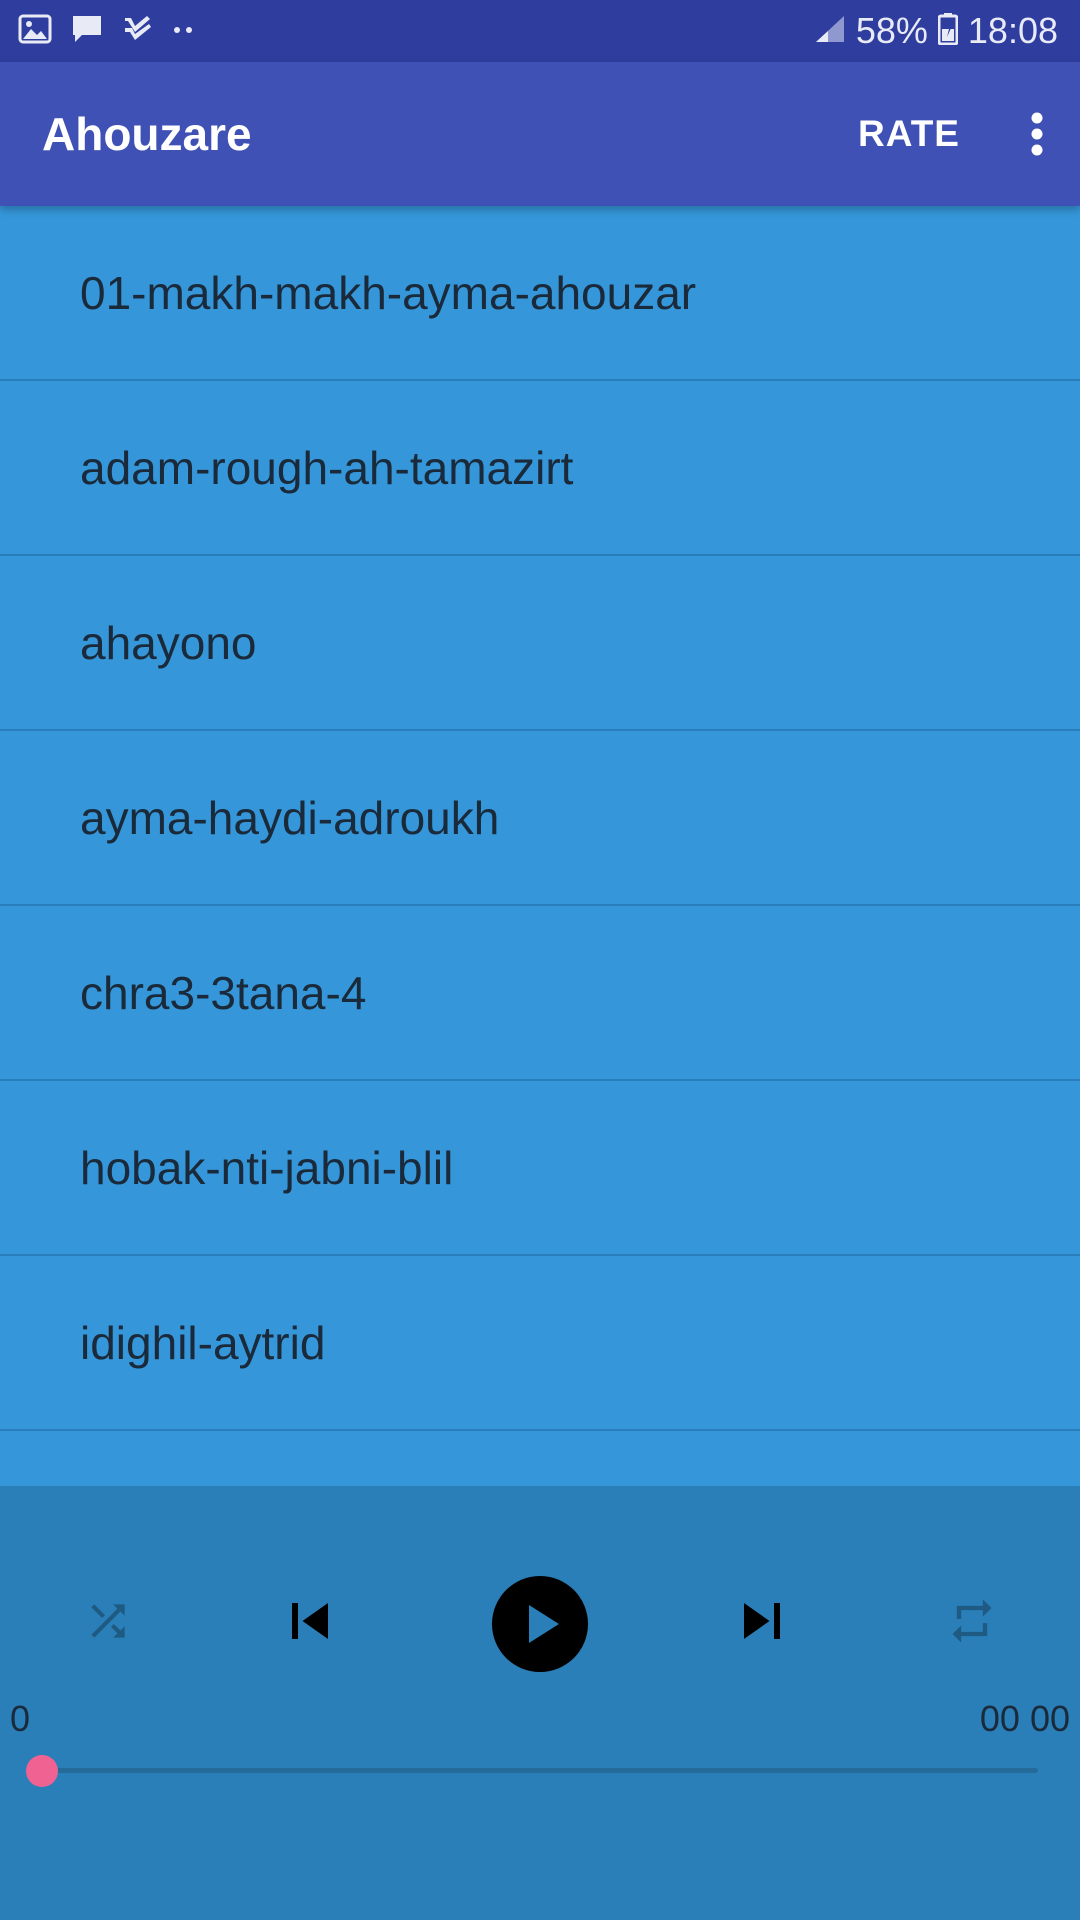 This screenshot has height=1920, width=1080. I want to click on play-button, so click(540, 1624).